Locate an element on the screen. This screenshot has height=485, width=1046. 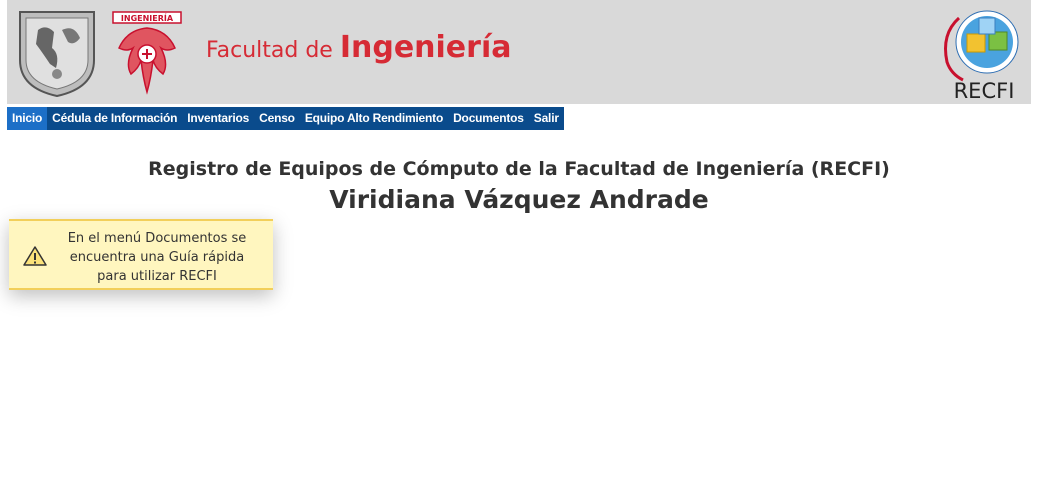
notice-line-2: encuentra una Guía rápida is located at coordinates (157, 257).